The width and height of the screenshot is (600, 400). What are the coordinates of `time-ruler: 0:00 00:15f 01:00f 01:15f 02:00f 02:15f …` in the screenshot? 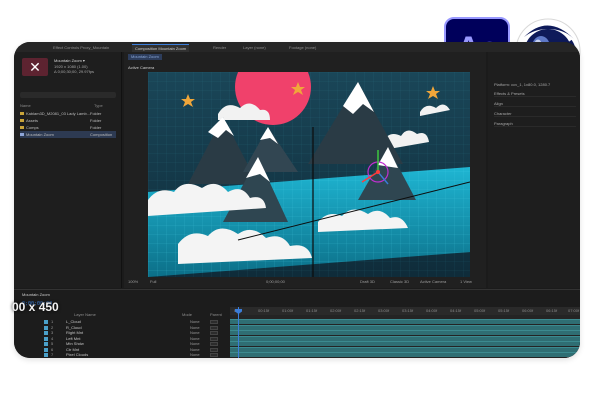 It's located at (405, 311).